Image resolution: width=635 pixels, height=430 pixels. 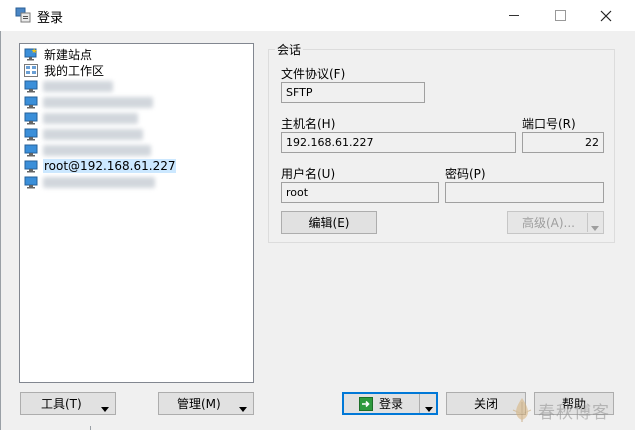 I want to click on user-label: 用户名(U), so click(x=308, y=174).